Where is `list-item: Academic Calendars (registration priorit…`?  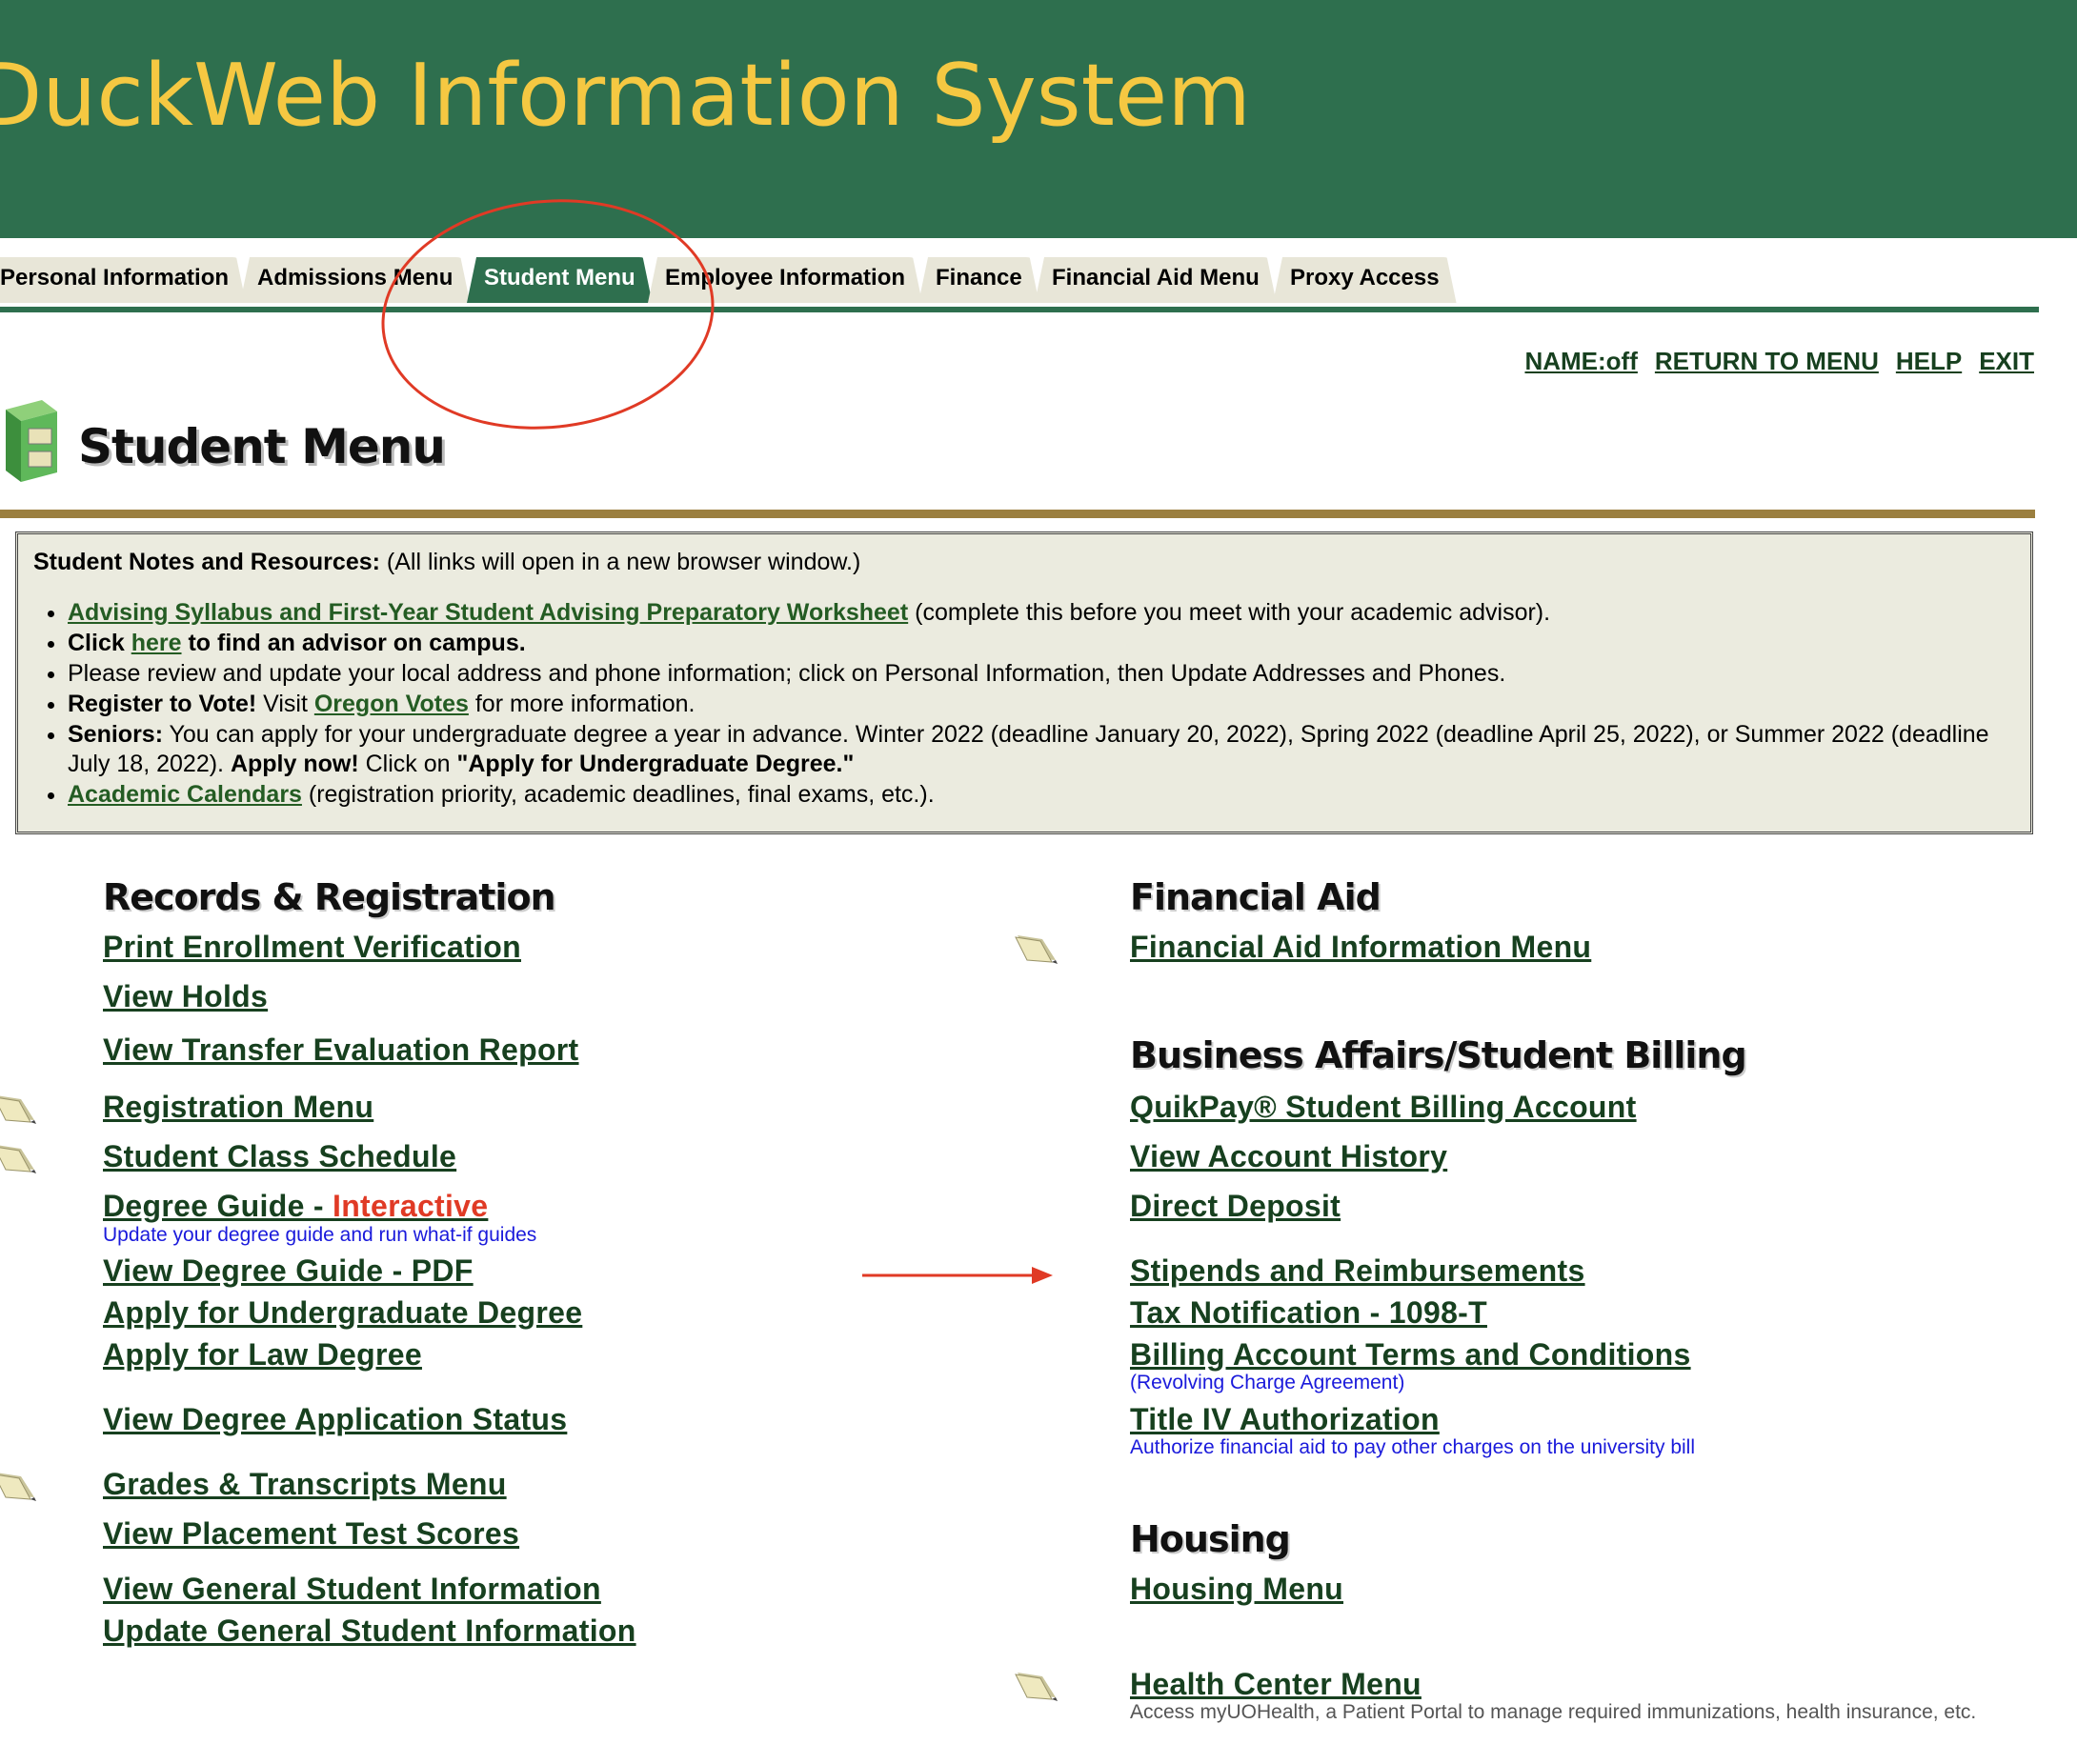 list-item: Academic Calendars (registration priorit… is located at coordinates (1041, 795).